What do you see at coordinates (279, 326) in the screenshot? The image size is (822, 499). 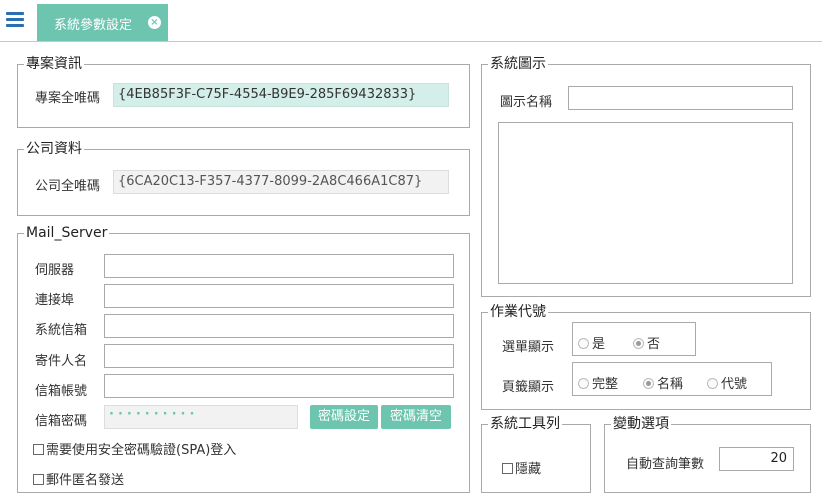 I see `system-mailbox-input` at bounding box center [279, 326].